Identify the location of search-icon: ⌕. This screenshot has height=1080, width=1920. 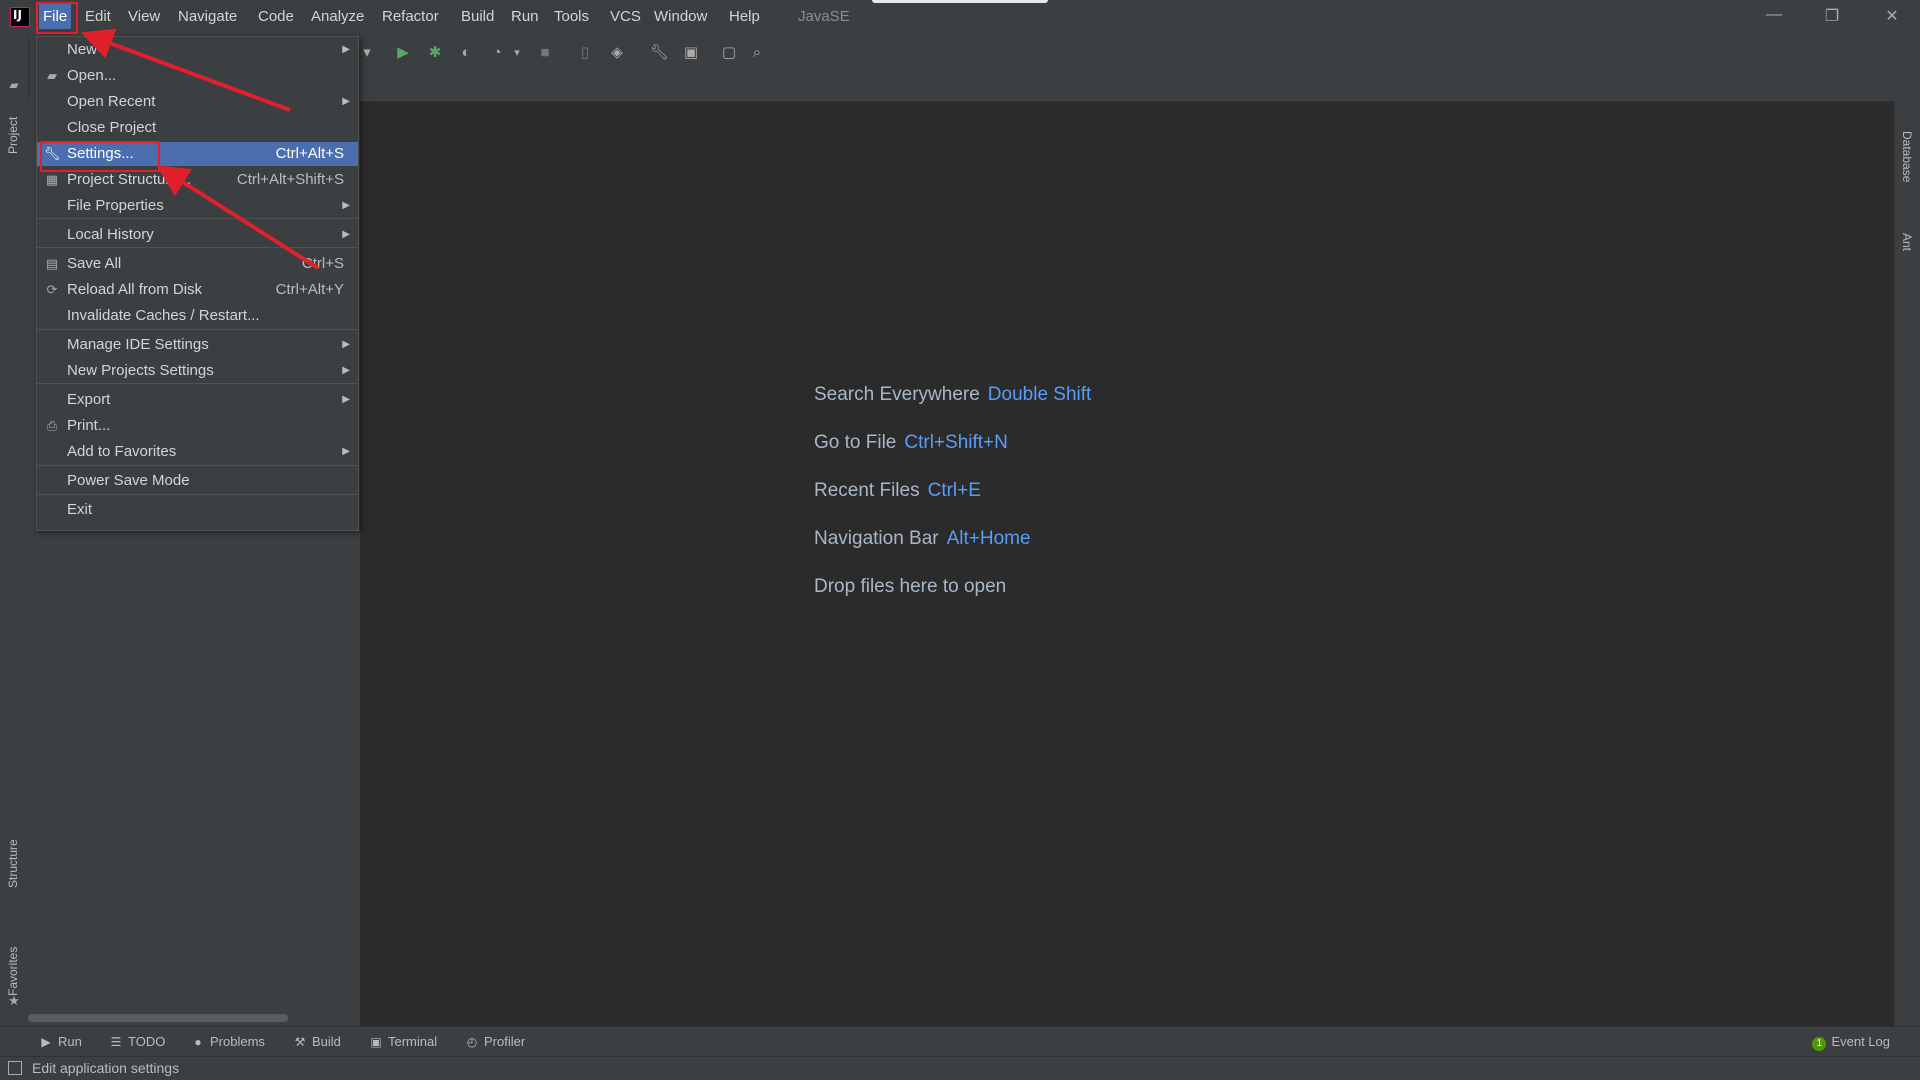
(757, 53).